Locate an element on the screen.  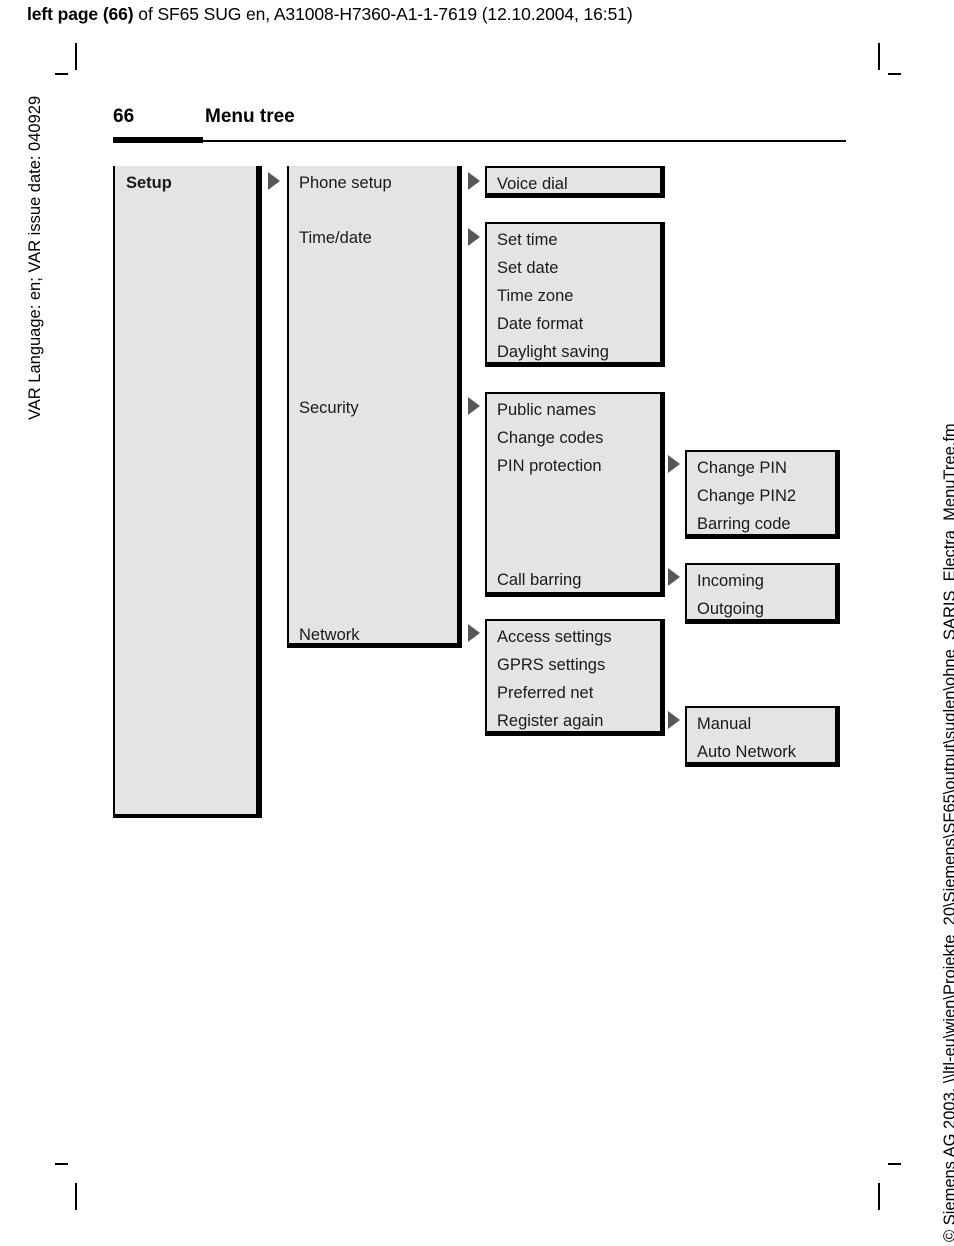
menu-item-access-settings: Access settings is located at coordinates (554, 637).